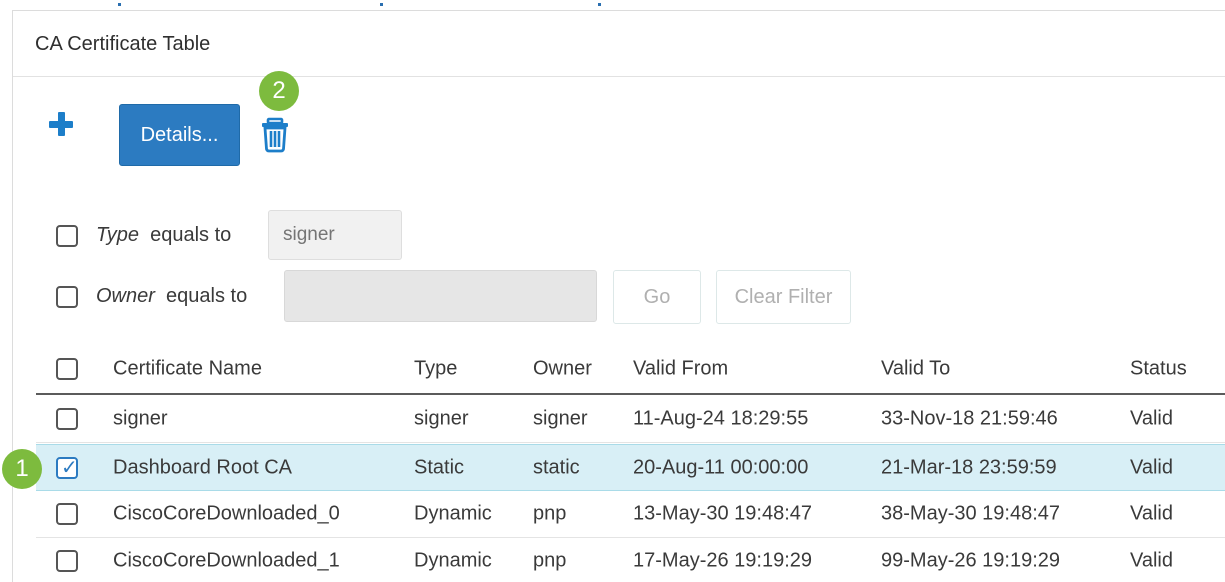 The height and width of the screenshot is (582, 1225). Describe the element at coordinates (556, 467) in the screenshot. I see `cell-owner: static` at that location.